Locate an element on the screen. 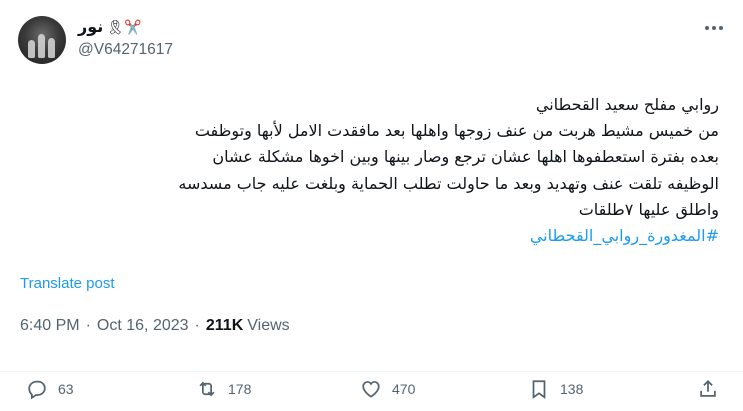  display-name: نور 🎗✂️ is located at coordinates (125, 28).